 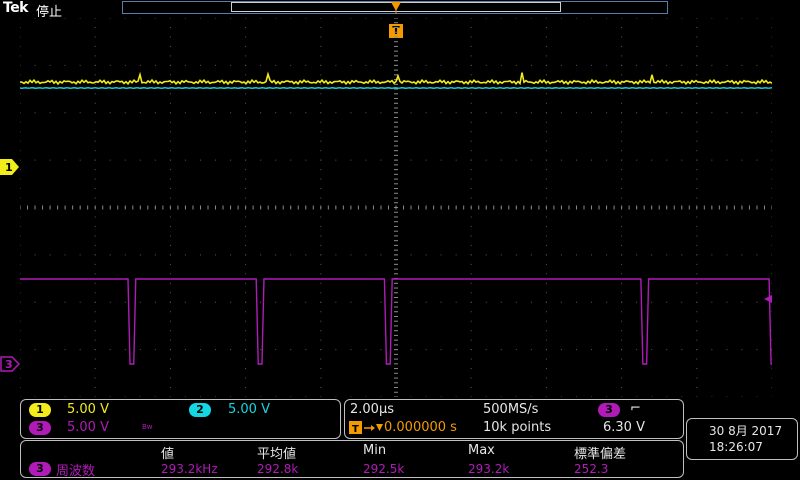 I want to click on trigger-delay: 0.000000 s, so click(x=420, y=427).